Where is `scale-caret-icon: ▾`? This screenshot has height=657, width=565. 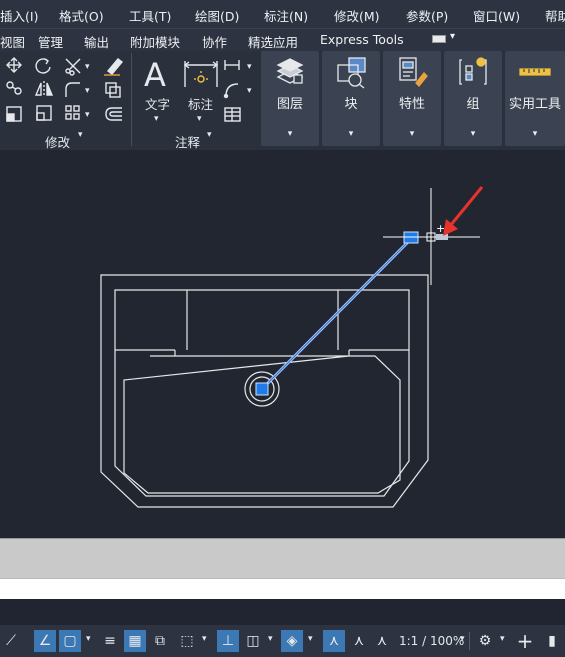 scale-caret-icon: ▾ is located at coordinates (462, 639).